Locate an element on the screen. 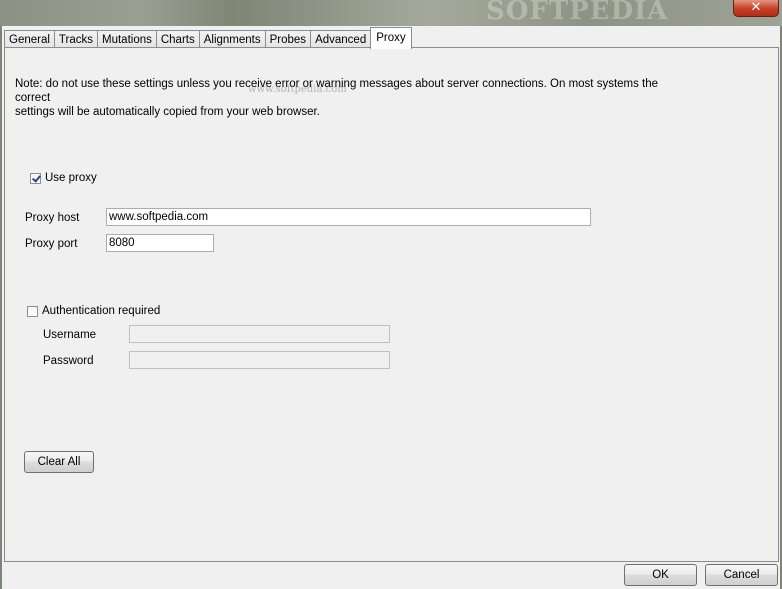 This screenshot has height=589, width=782. username-input is located at coordinates (259, 334).